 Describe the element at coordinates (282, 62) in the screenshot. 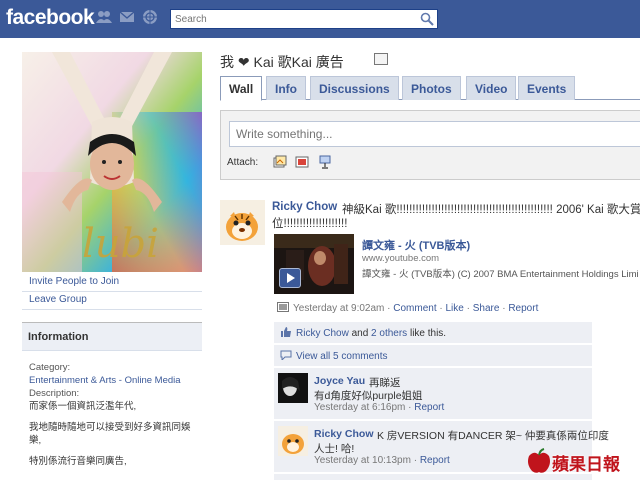

I see `page-title: 我 ❤ Kai 歌Kai 廣告` at that location.